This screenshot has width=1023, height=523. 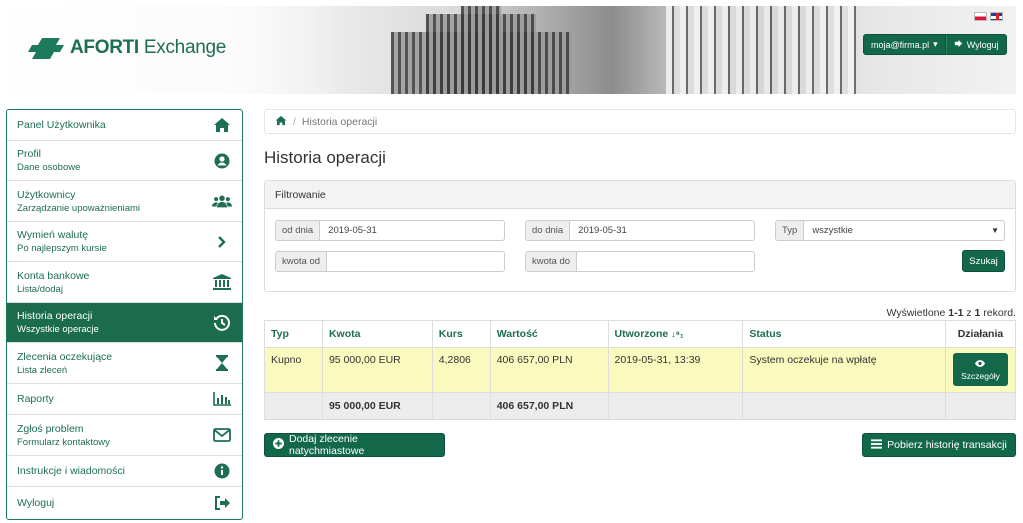 I want to click on sidebar-item-label: Zgłoś problem, so click(x=50, y=428).